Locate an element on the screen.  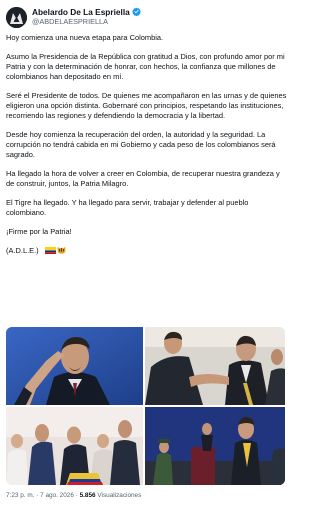
author-handle: @ABDELAESPRIELLA is located at coordinates (86, 22).